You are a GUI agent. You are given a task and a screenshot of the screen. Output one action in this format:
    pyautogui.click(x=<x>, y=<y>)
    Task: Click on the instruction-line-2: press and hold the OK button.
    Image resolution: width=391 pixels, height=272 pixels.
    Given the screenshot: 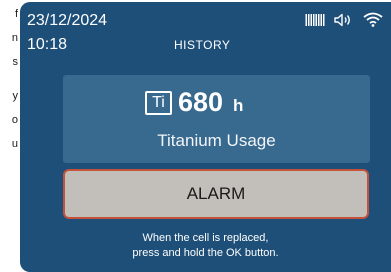 What is the action you would take?
    pyautogui.click(x=205, y=253)
    